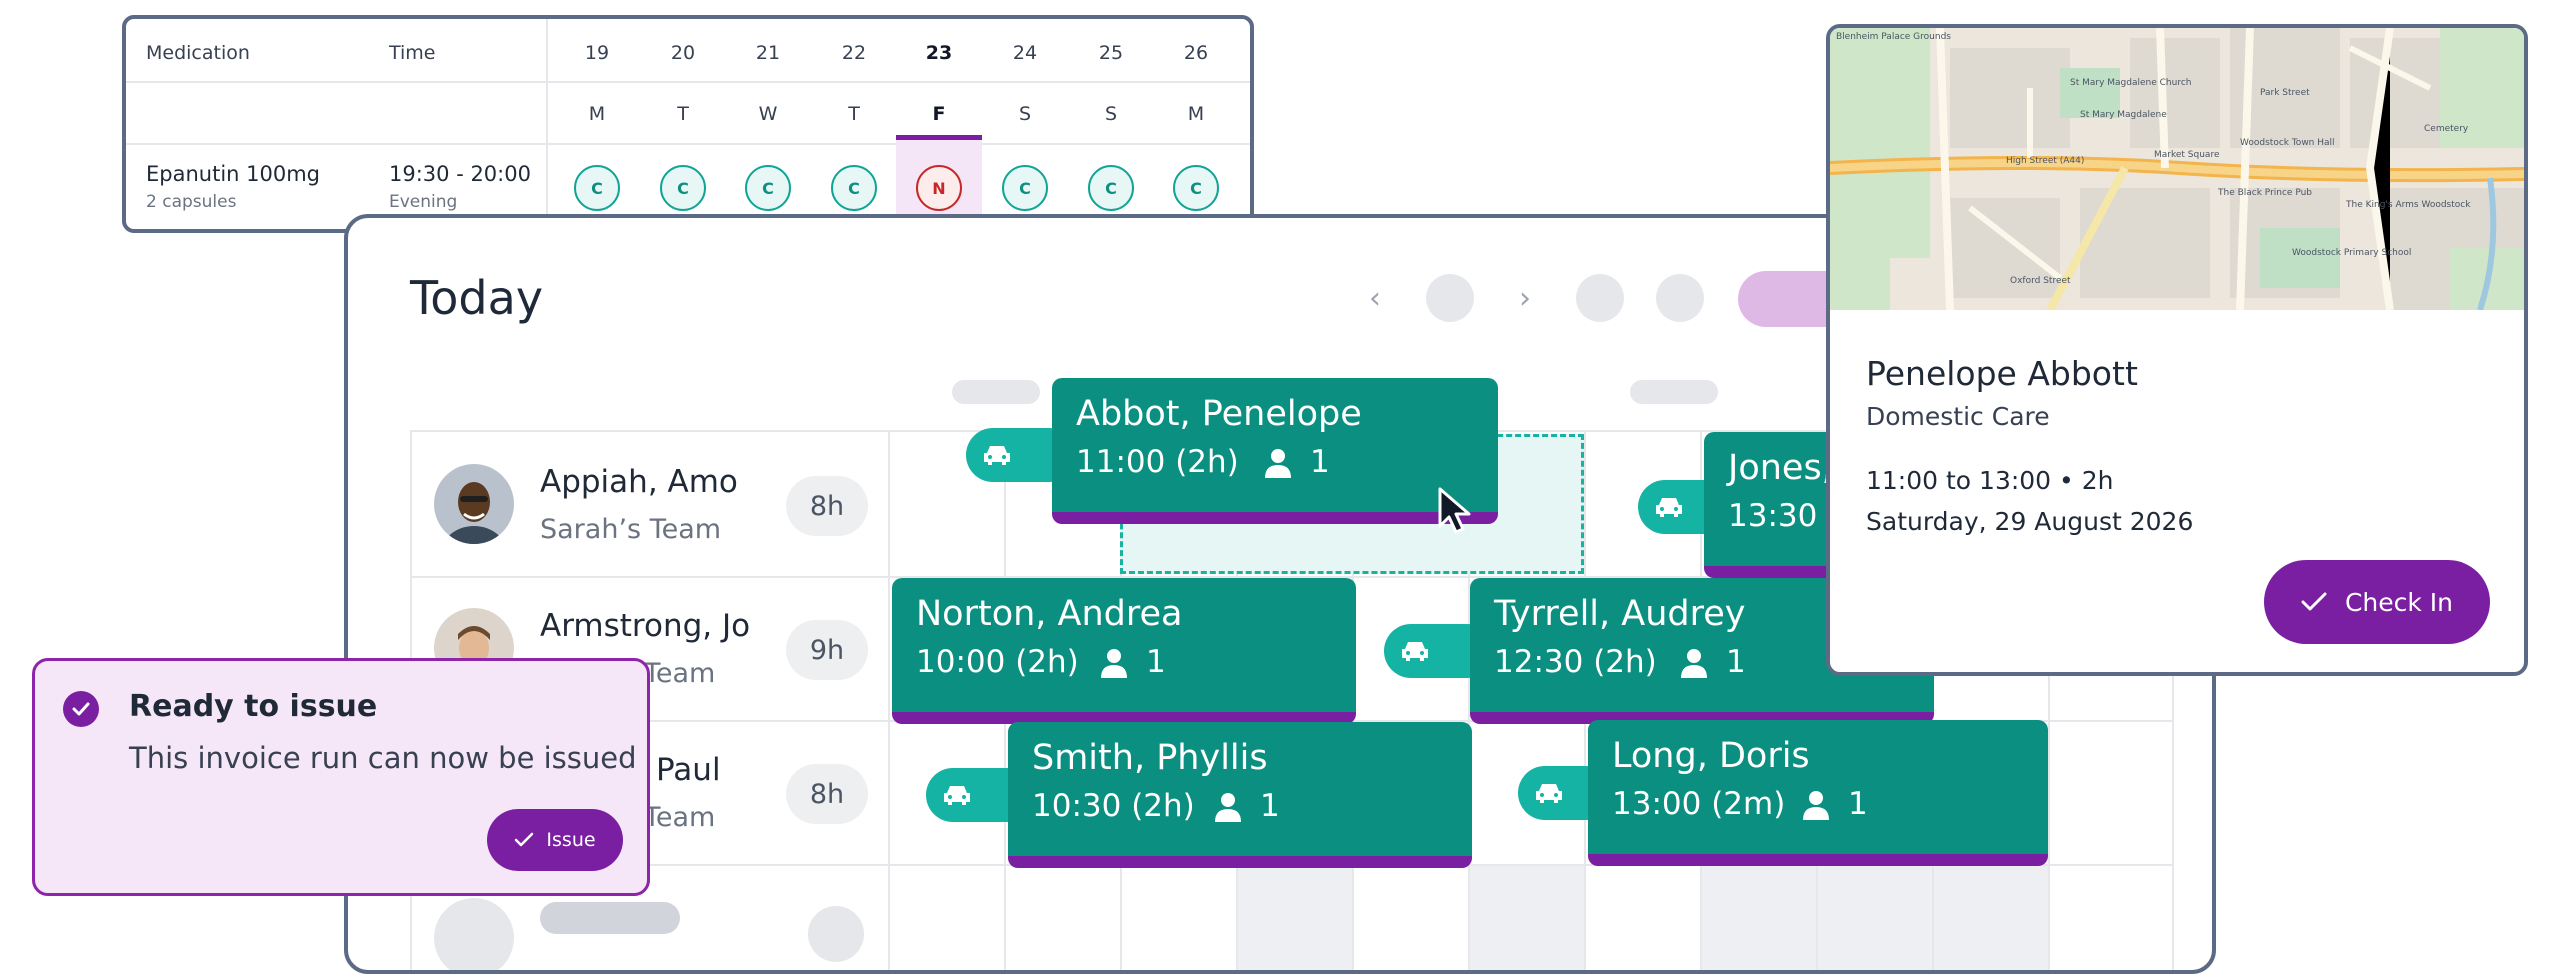 The image size is (2560, 974). I want to click on map-label: The Black Prince Pub, so click(2265, 193).